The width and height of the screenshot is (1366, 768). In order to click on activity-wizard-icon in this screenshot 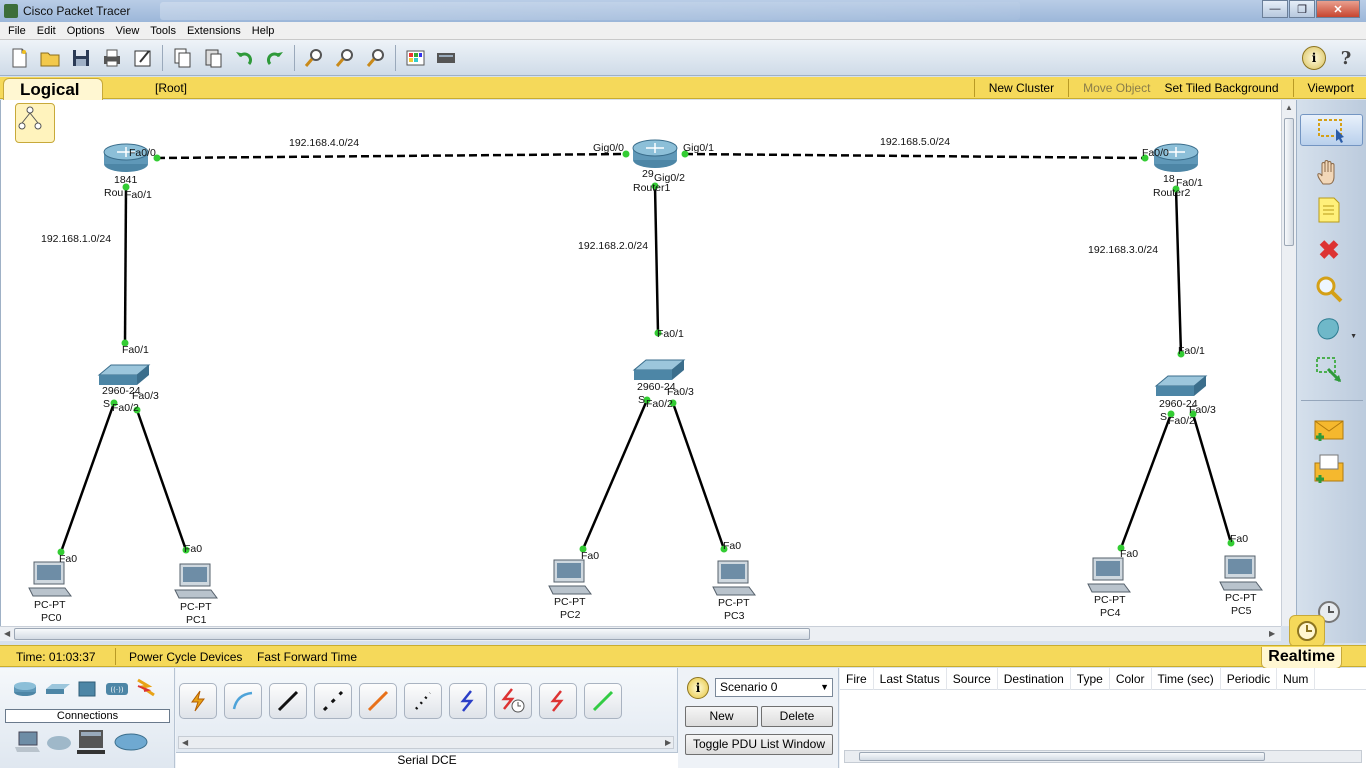, I will do `click(143, 58)`.